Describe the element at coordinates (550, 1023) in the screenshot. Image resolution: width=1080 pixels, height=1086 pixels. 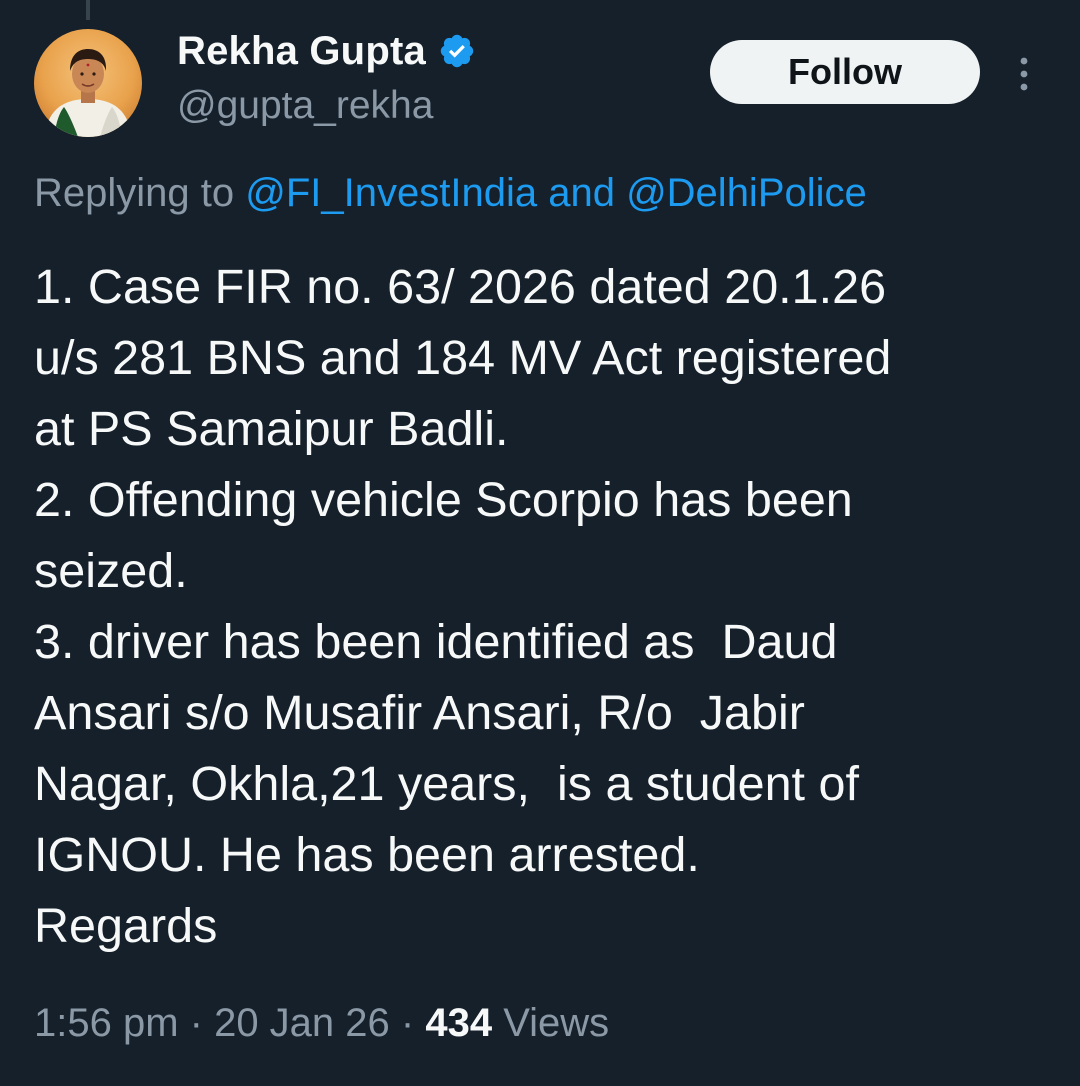
I see `views-label: Views` at that location.